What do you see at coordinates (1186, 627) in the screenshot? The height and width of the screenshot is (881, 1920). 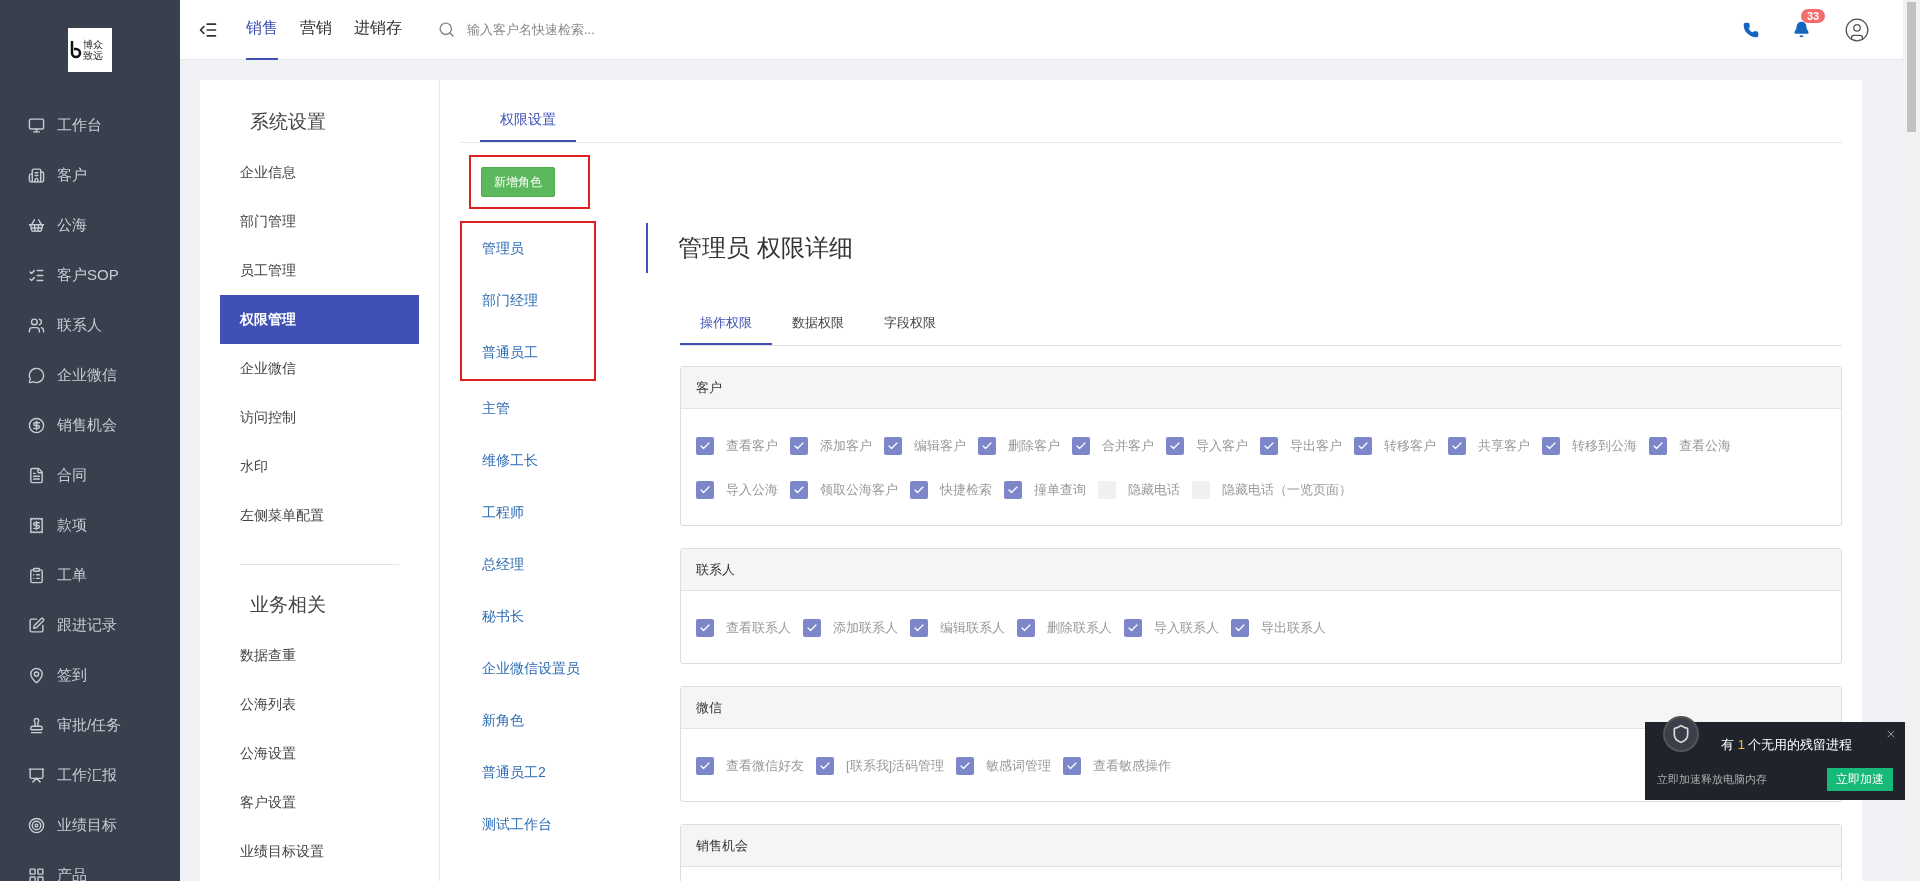 I see `permission-label: 导入联系人` at bounding box center [1186, 627].